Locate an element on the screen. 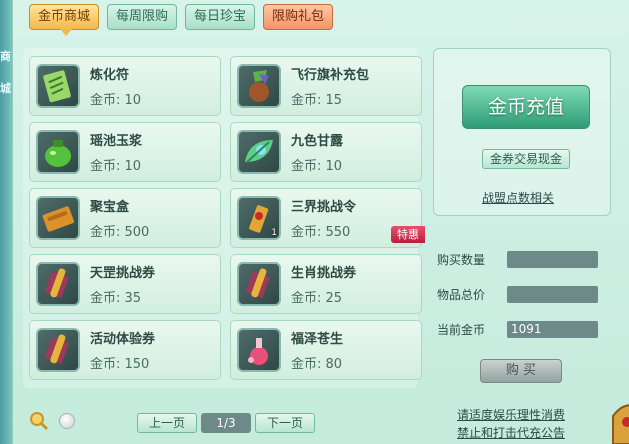 Image resolution: width=629 pixels, height=444 pixels. tab-daily-treasure: 每日珍宝 is located at coordinates (220, 17).